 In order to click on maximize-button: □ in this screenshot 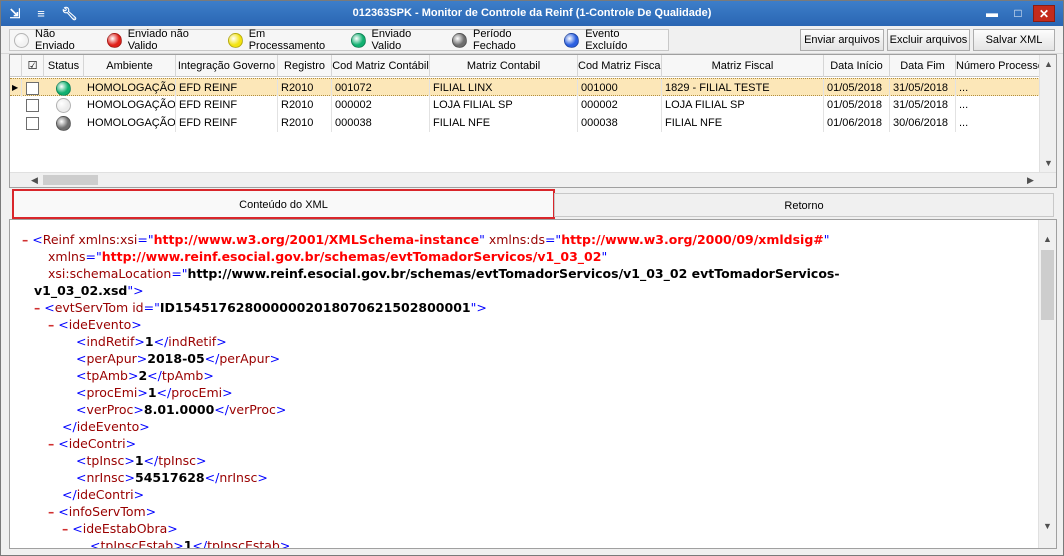, I will do `click(1018, 13)`.